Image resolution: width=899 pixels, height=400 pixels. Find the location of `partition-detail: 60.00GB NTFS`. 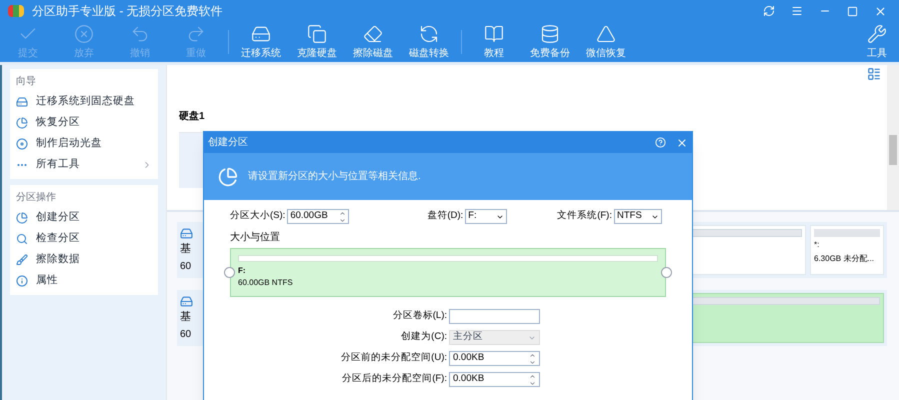

partition-detail: 60.00GB NTFS is located at coordinates (266, 283).